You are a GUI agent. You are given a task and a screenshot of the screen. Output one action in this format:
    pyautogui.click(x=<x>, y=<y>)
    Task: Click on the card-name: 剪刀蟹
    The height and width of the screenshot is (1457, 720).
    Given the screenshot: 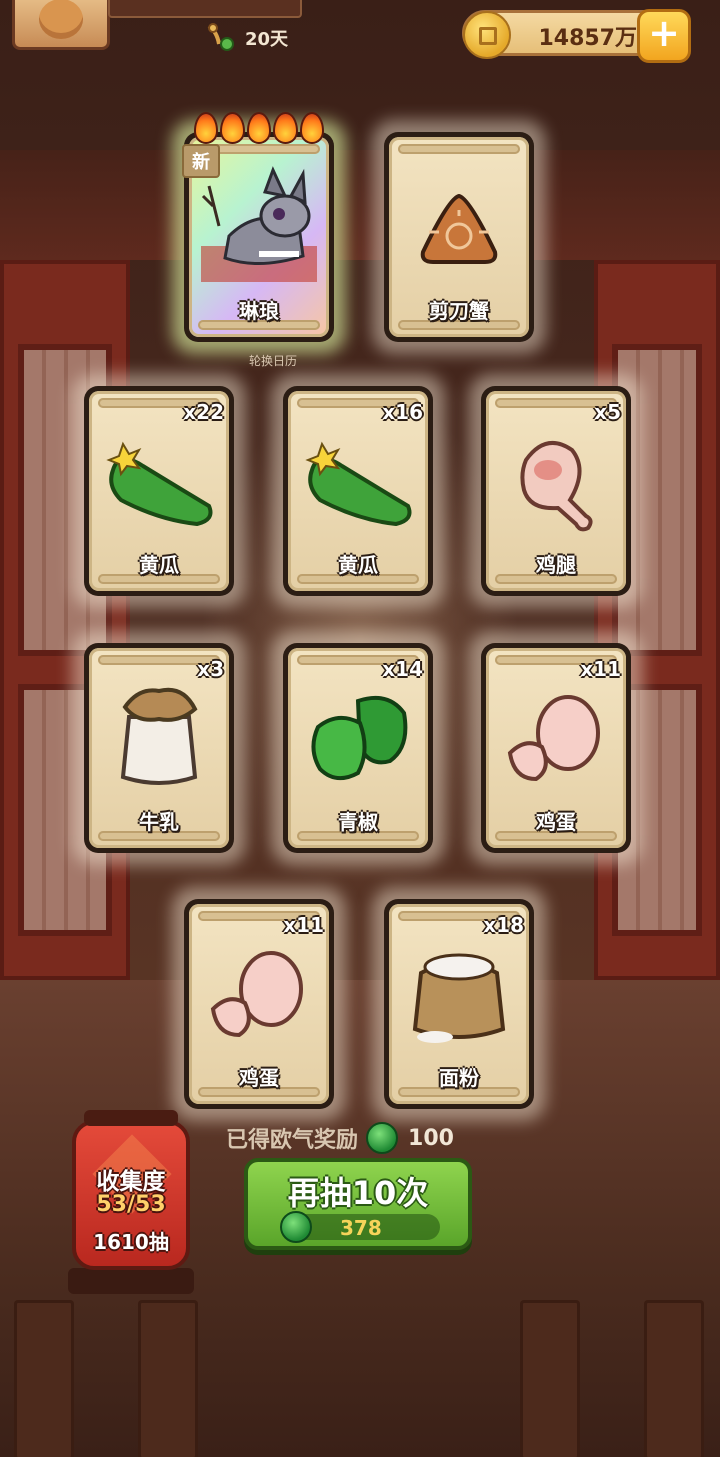 What is the action you would take?
    pyautogui.click(x=459, y=311)
    